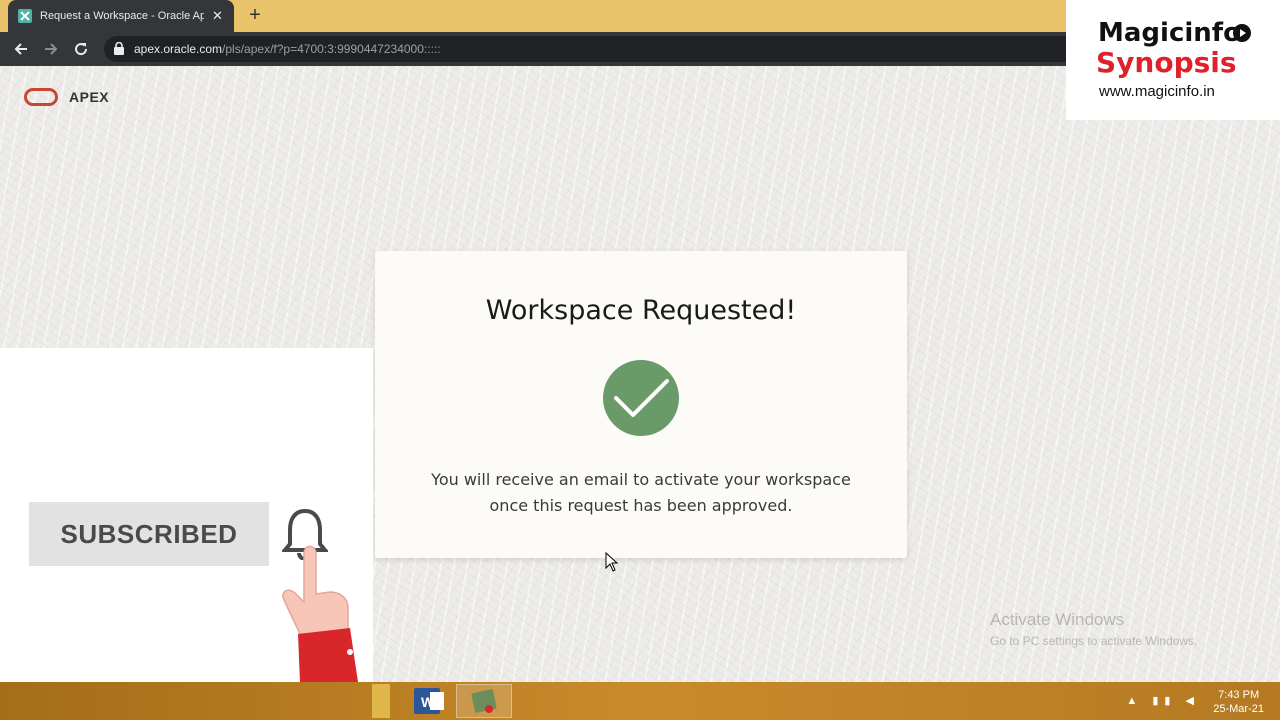 The width and height of the screenshot is (1280, 720). I want to click on browser-tab: Request a Workspace - Oracle Ap ✕, so click(121, 16).